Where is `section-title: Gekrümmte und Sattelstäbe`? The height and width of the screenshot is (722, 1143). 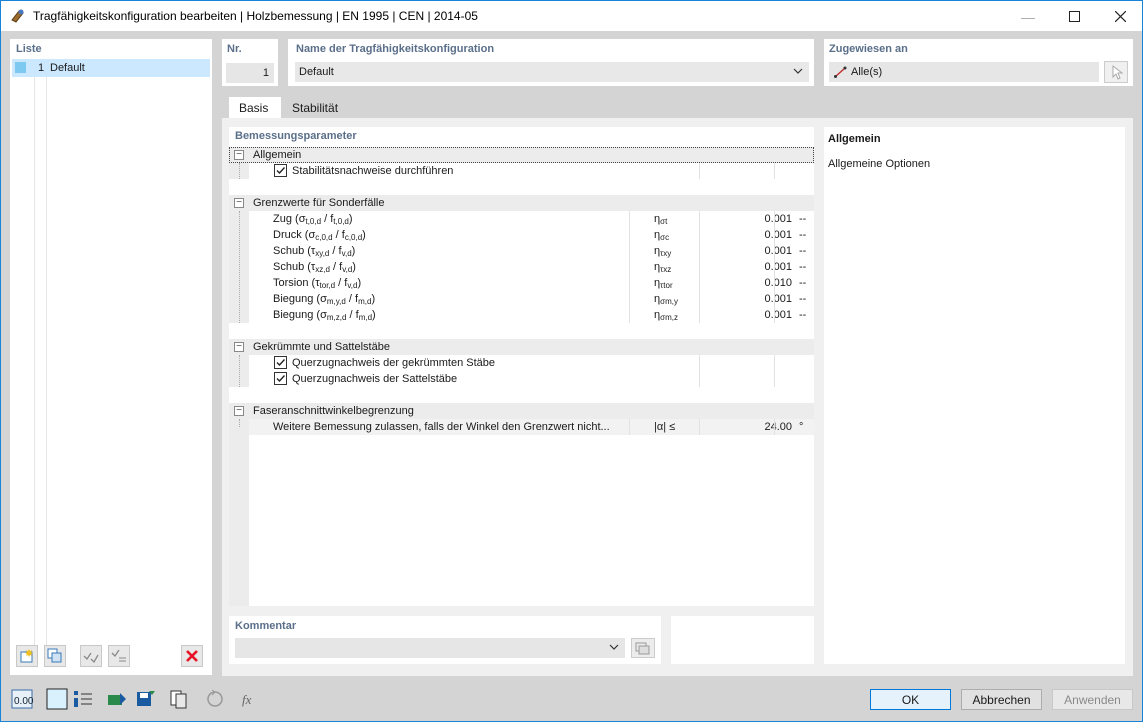
section-title: Gekrümmte und Sattelstäbe is located at coordinates (321, 347).